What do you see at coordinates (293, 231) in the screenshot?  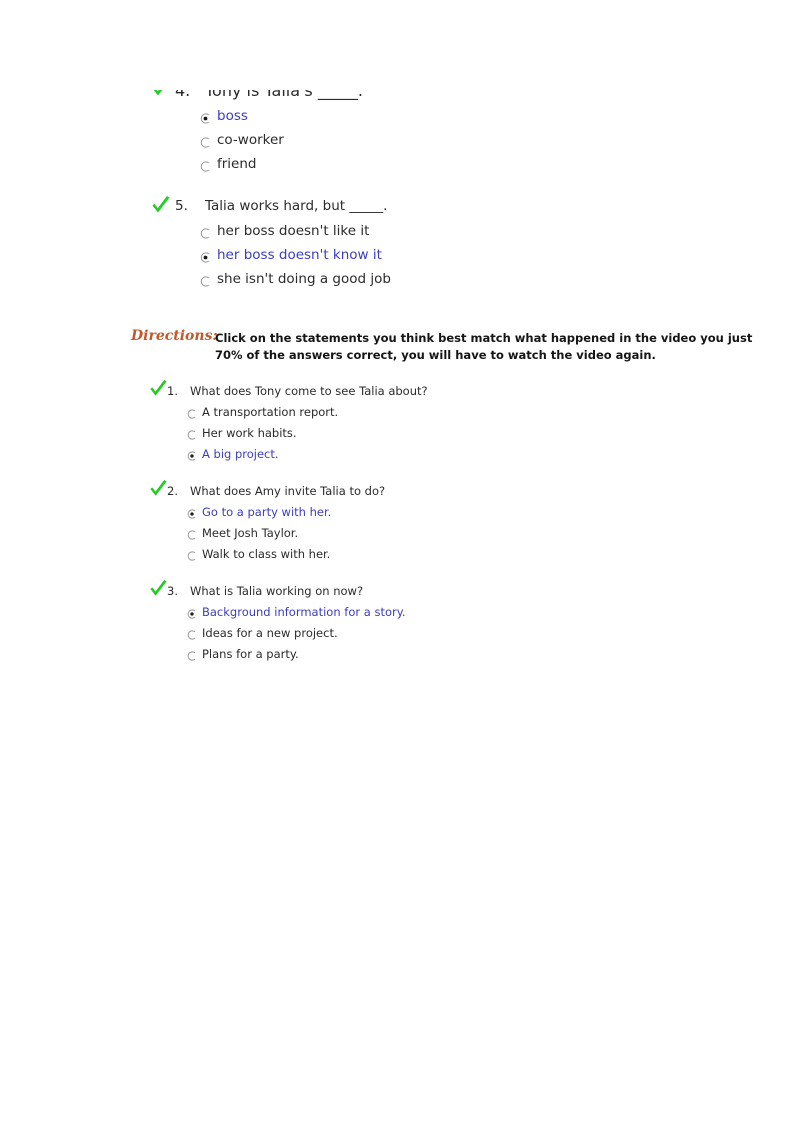 I see `option-label: her boss doesn't like it` at bounding box center [293, 231].